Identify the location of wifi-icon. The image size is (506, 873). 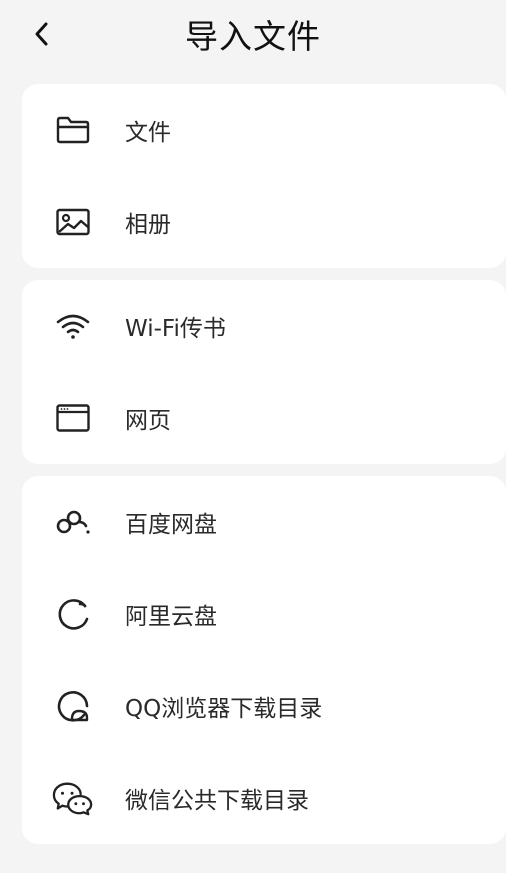
(73, 326).